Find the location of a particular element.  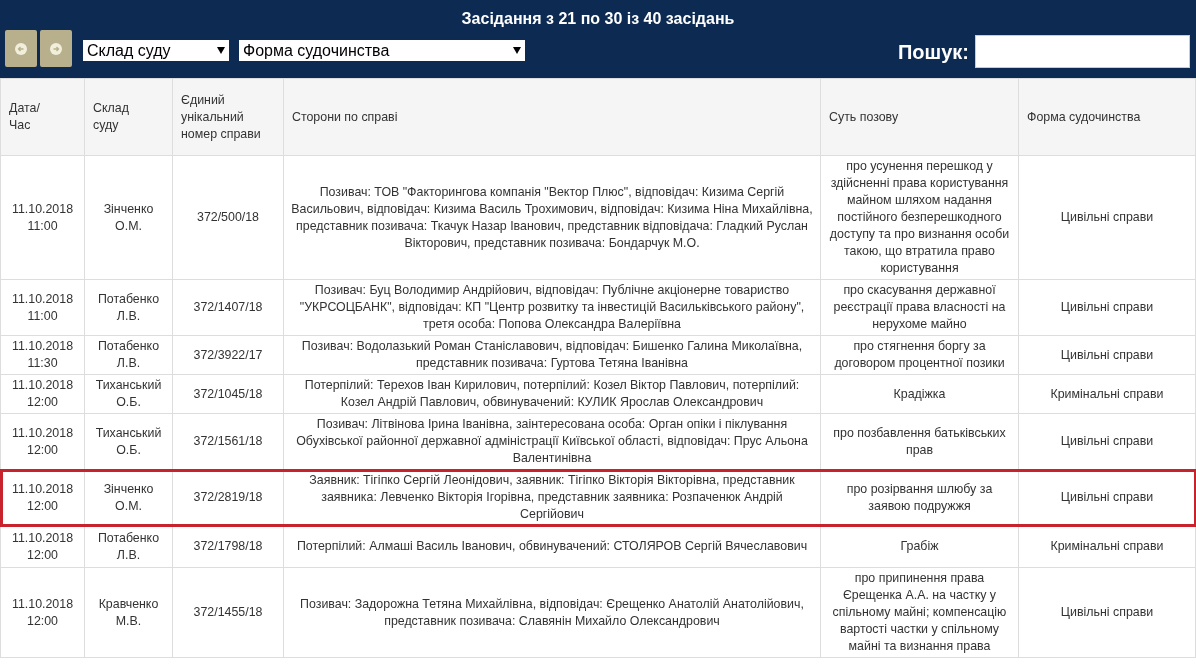

table-cell: Позивач: Водолазький Роман Станіславович, відповідач: Бишенко Галина Миколаївна, представник позивача: Гуртова Тетяна Іванівна is located at coordinates (552, 355).